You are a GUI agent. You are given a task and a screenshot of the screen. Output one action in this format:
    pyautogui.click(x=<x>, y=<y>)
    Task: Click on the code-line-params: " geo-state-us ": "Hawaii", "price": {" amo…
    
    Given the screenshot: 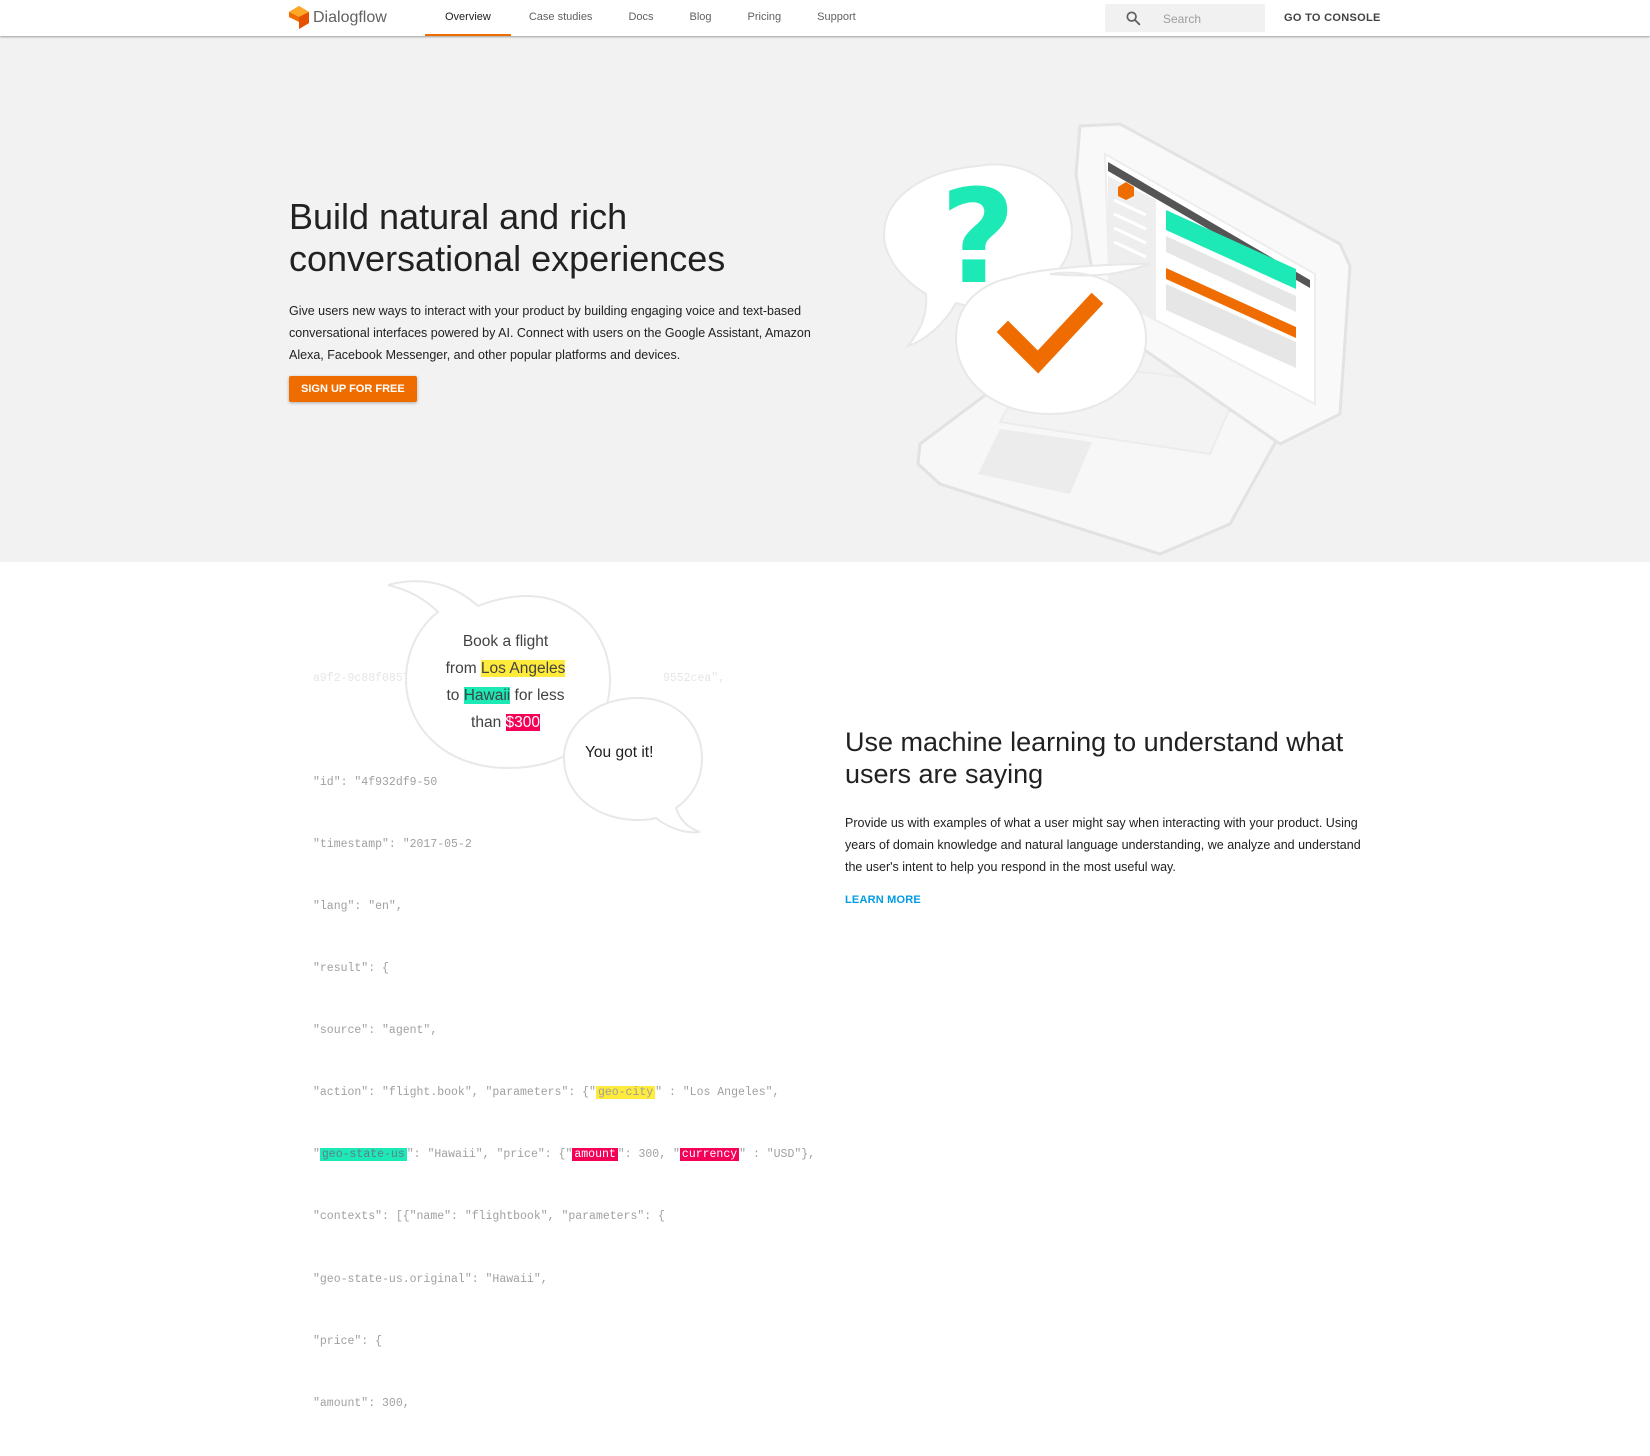 What is the action you would take?
    pyautogui.click(x=564, y=1155)
    